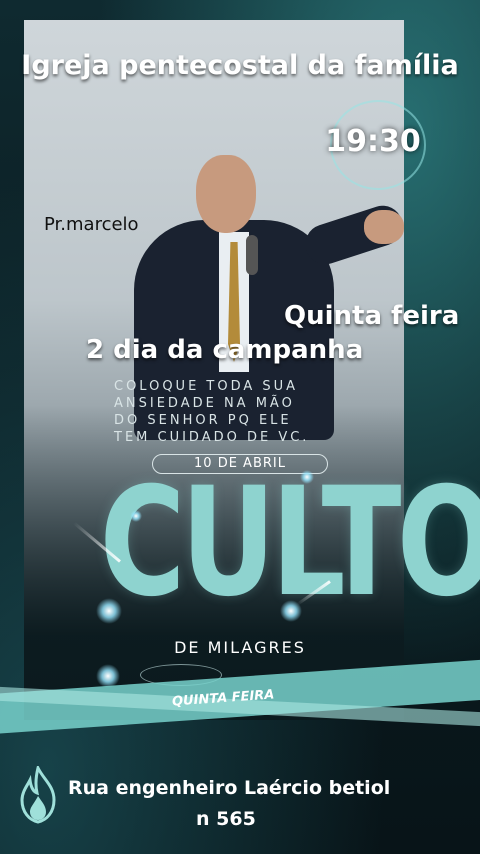 This screenshot has width=480, height=854. I want to click on microphone, so click(252, 255).